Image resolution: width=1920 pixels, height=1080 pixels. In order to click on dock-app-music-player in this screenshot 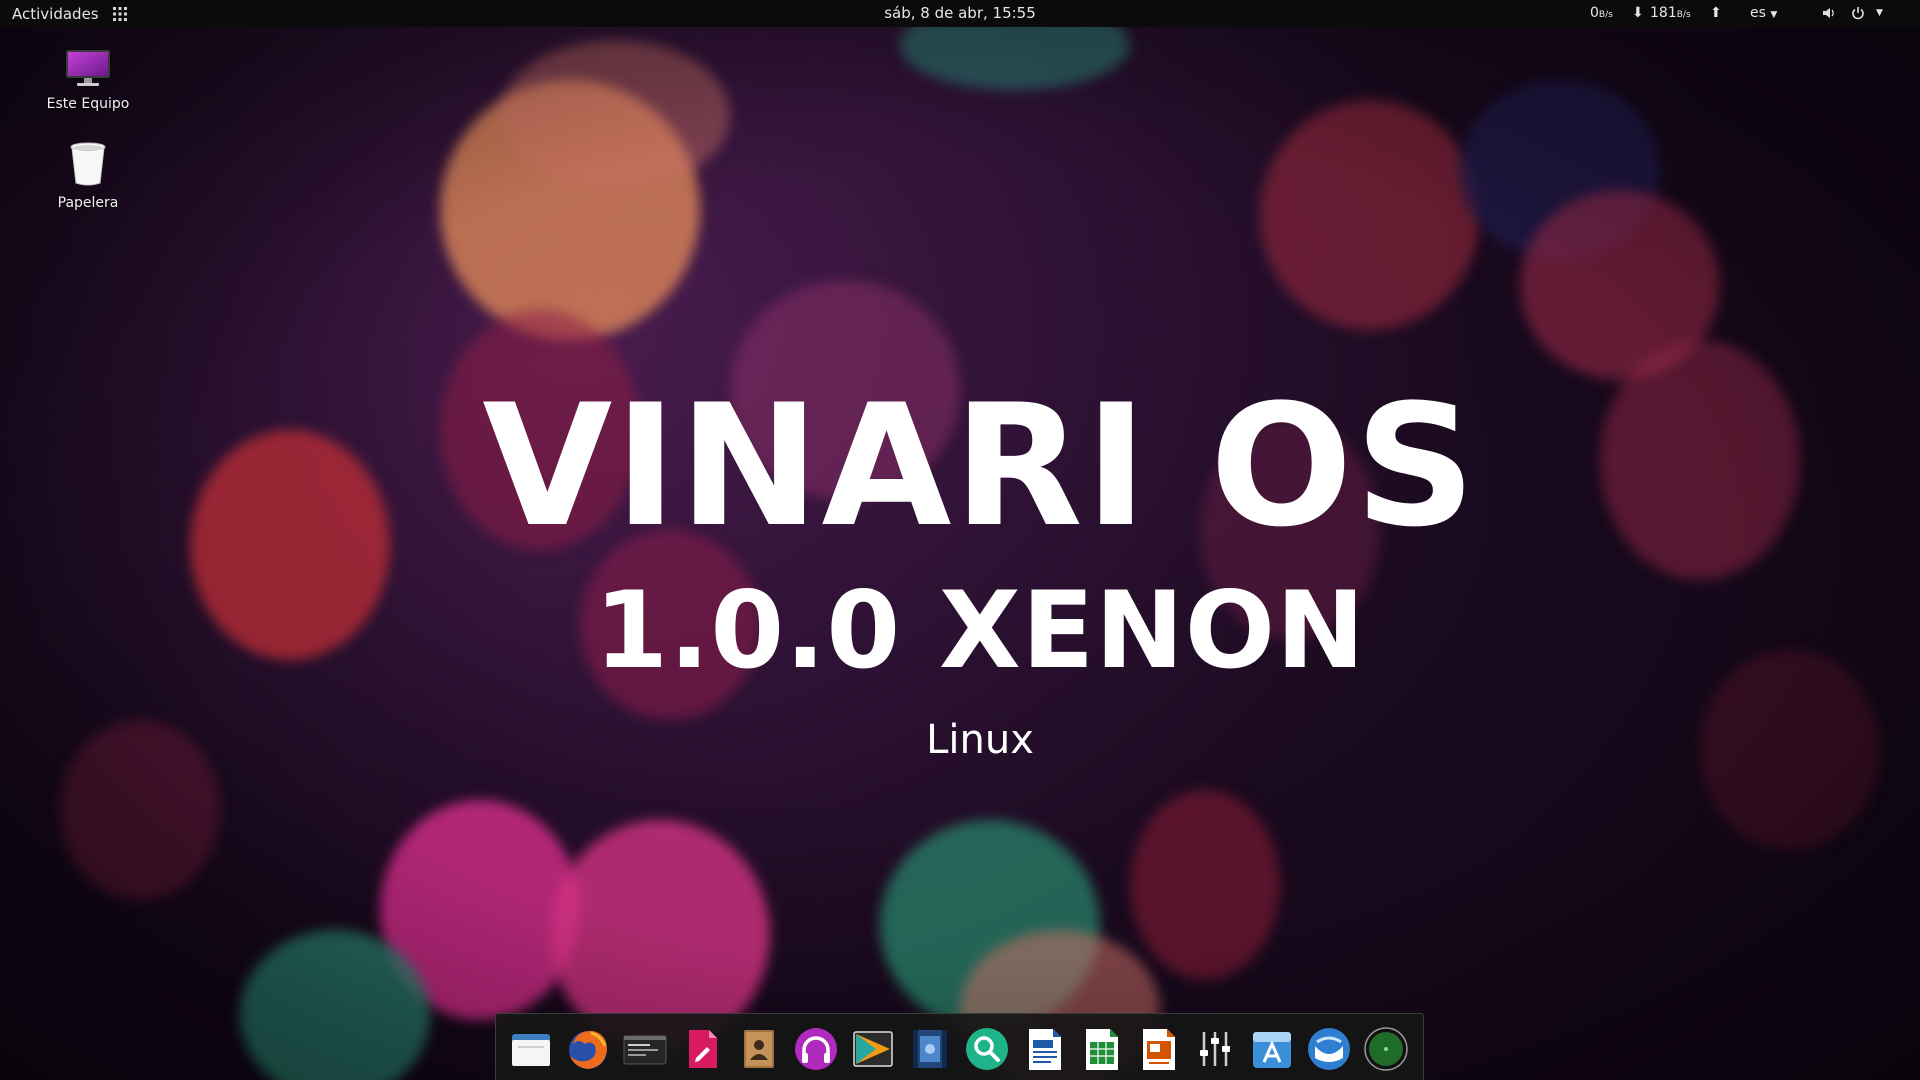, I will do `click(816, 1049)`.